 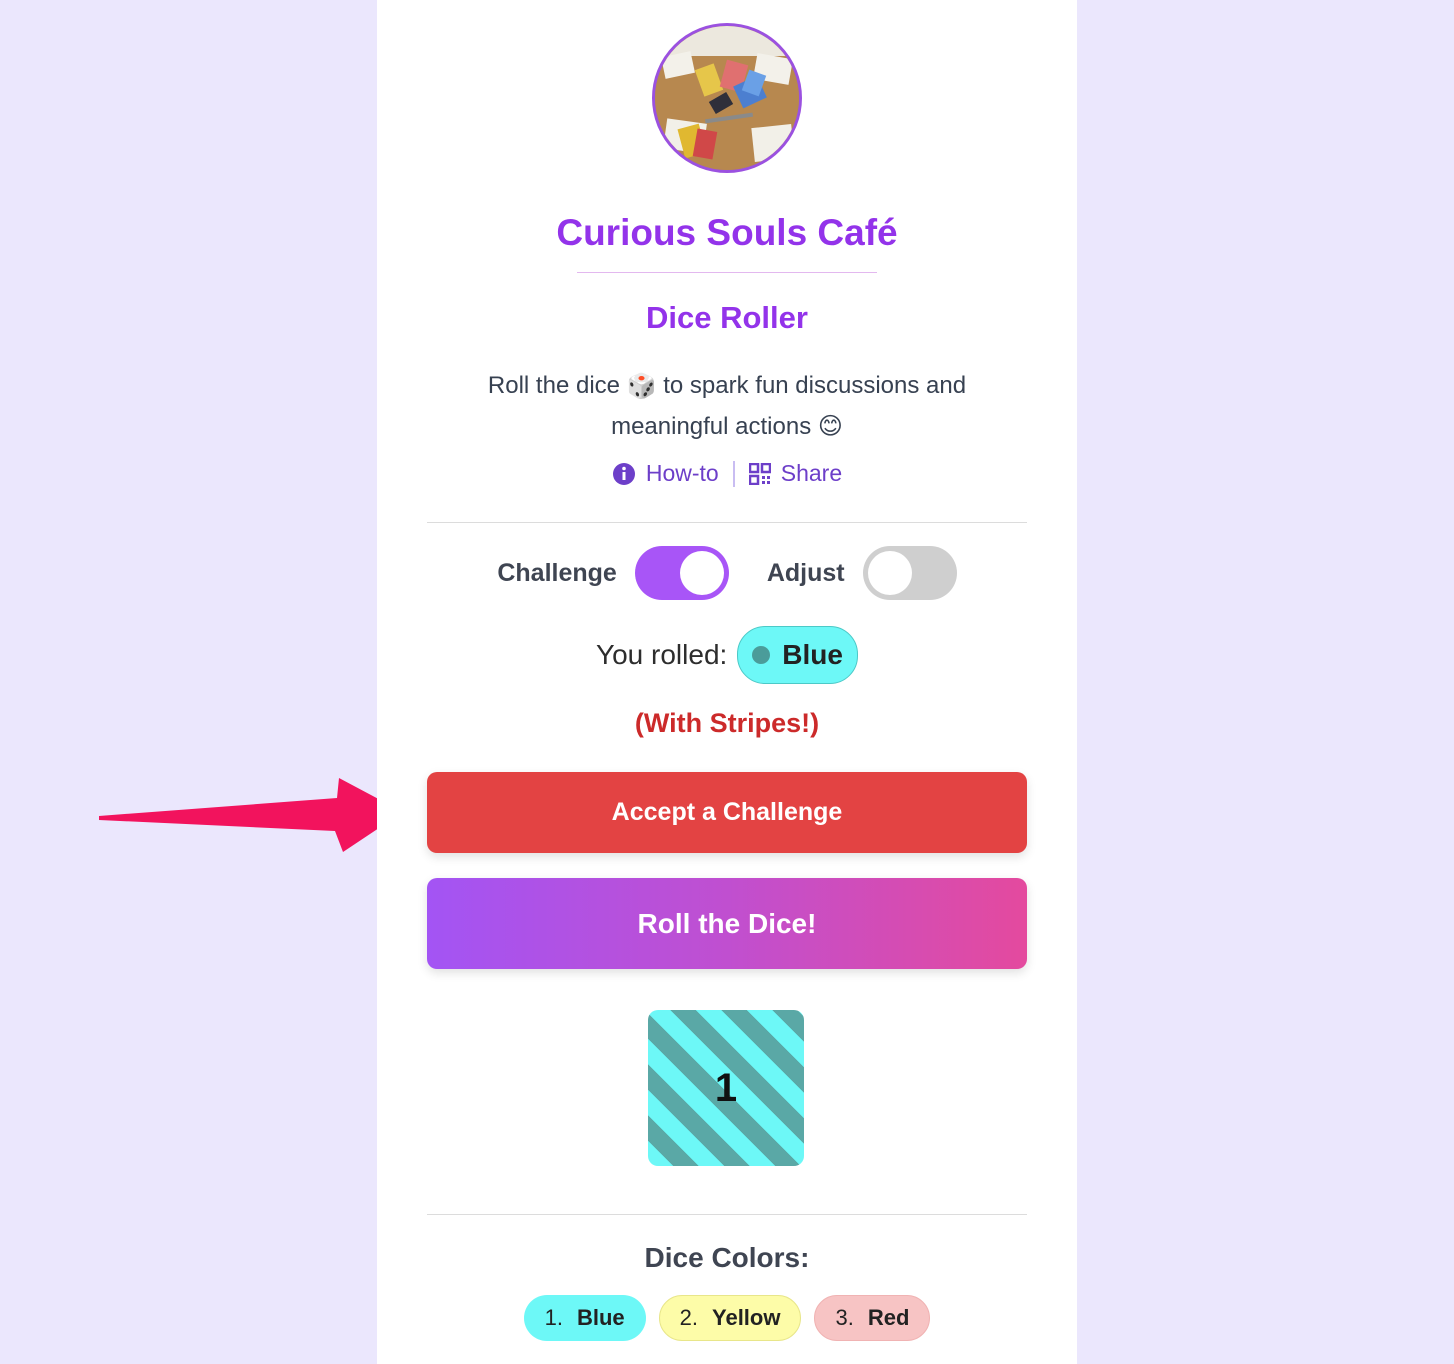 I want to click on description-text-1: Roll the dice, so click(x=553, y=385).